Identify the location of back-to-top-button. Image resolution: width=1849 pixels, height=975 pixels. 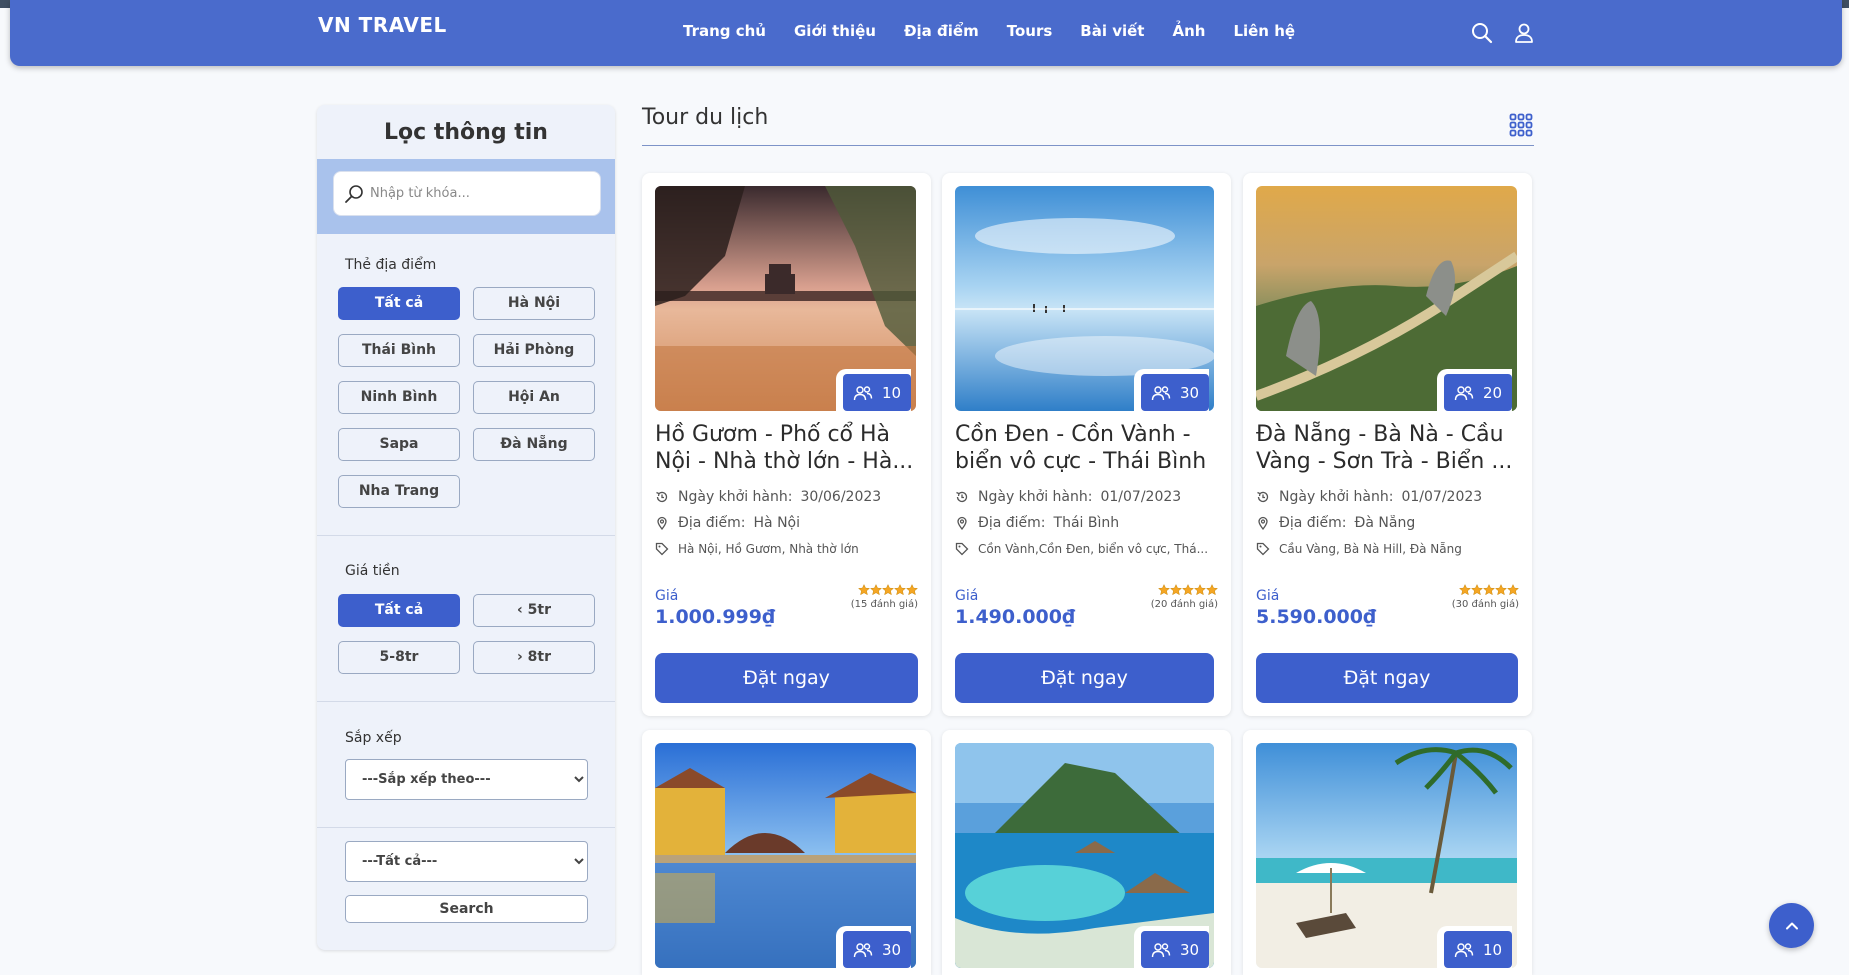
(1791, 925).